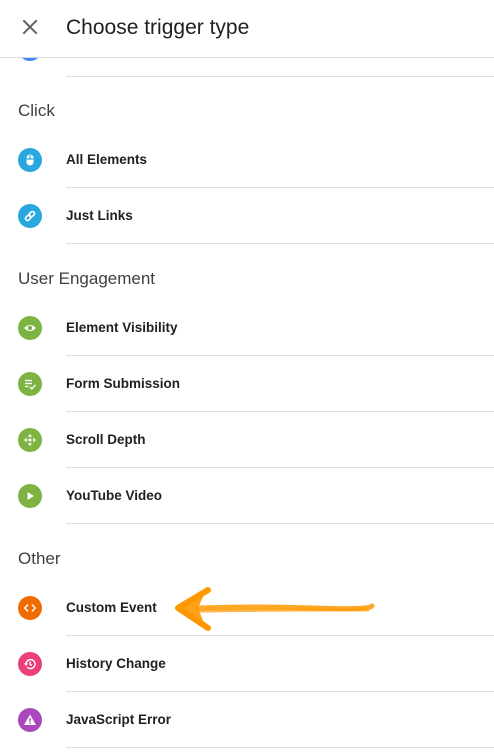 This screenshot has height=753, width=494. What do you see at coordinates (247, 720) in the screenshot?
I see `trigger-item-javascript-error: JavaScript Error` at bounding box center [247, 720].